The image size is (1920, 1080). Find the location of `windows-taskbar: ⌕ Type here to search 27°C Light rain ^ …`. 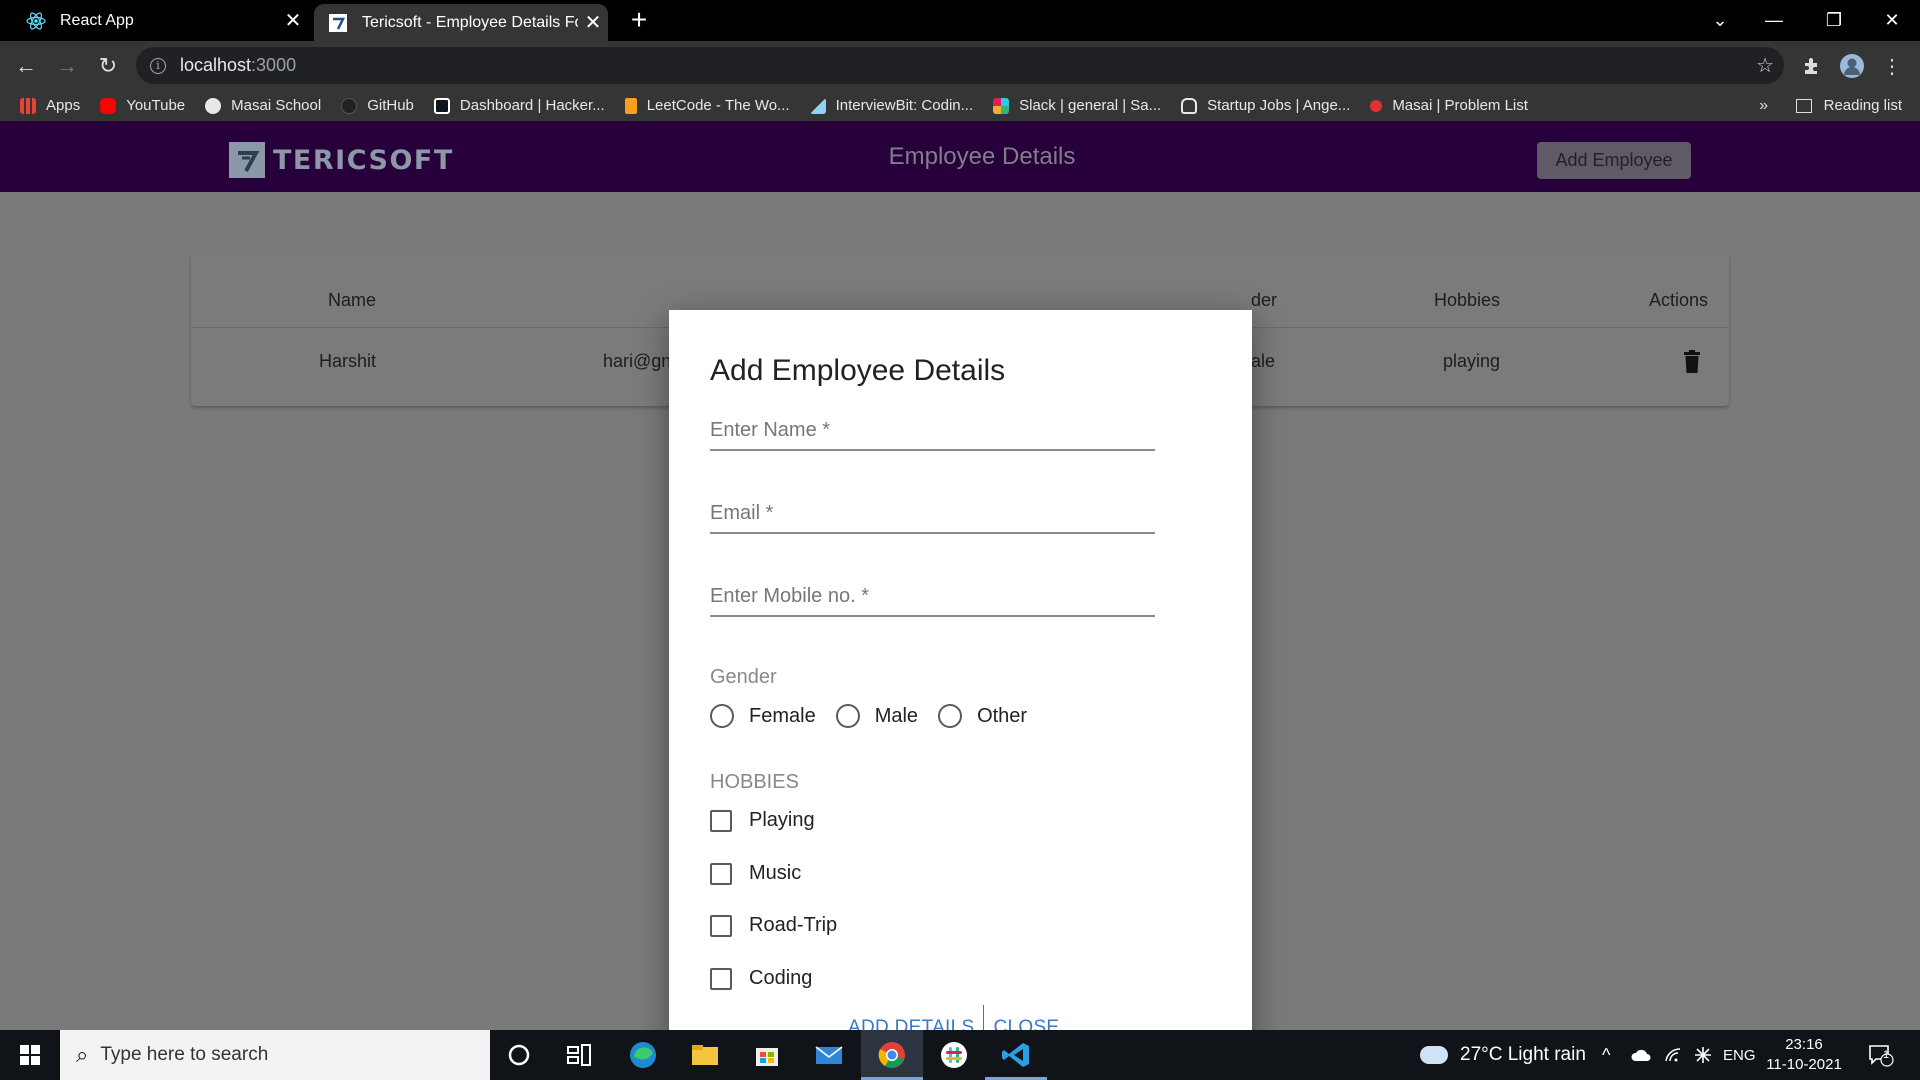

windows-taskbar: ⌕ Type here to search 27°C Light rain ^ … is located at coordinates (960, 1055).